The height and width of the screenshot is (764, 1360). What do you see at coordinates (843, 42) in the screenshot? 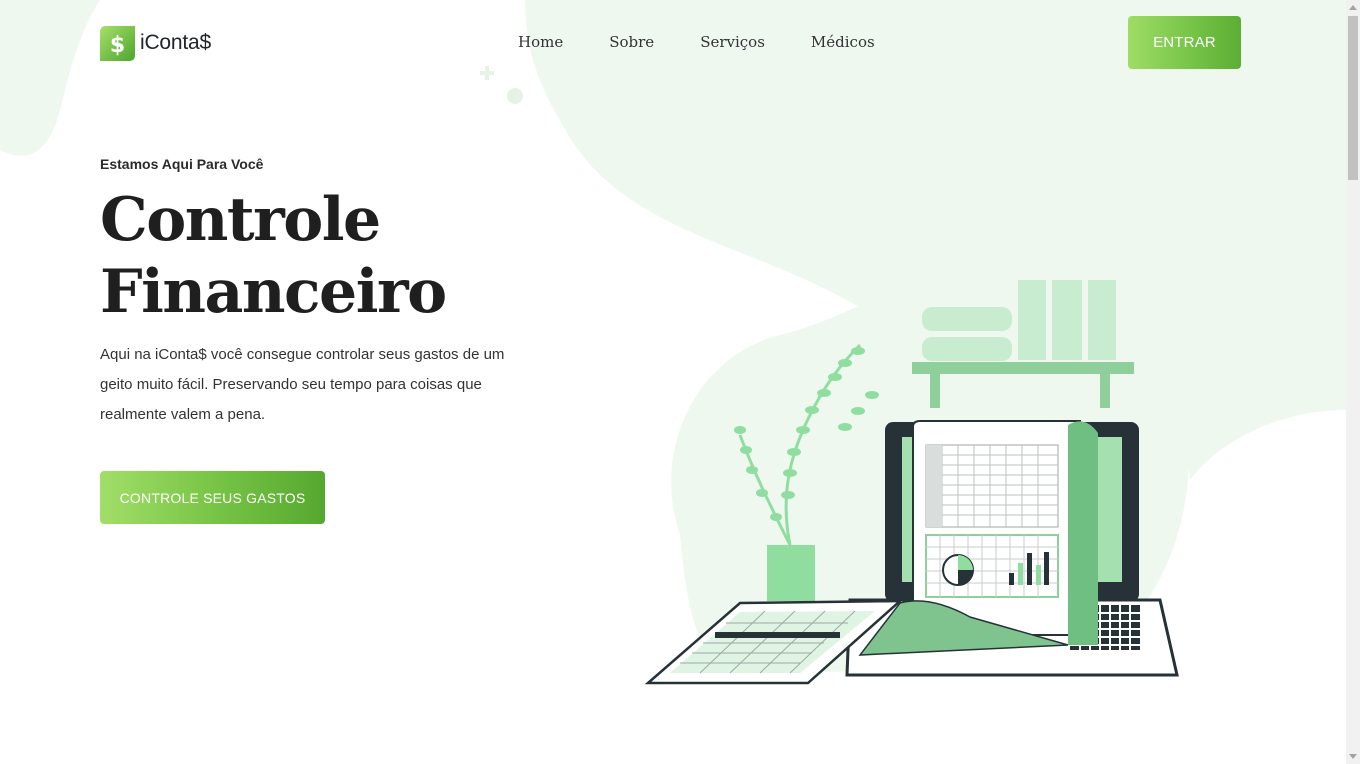
I see `nav-link-medicos: Médicos` at bounding box center [843, 42].